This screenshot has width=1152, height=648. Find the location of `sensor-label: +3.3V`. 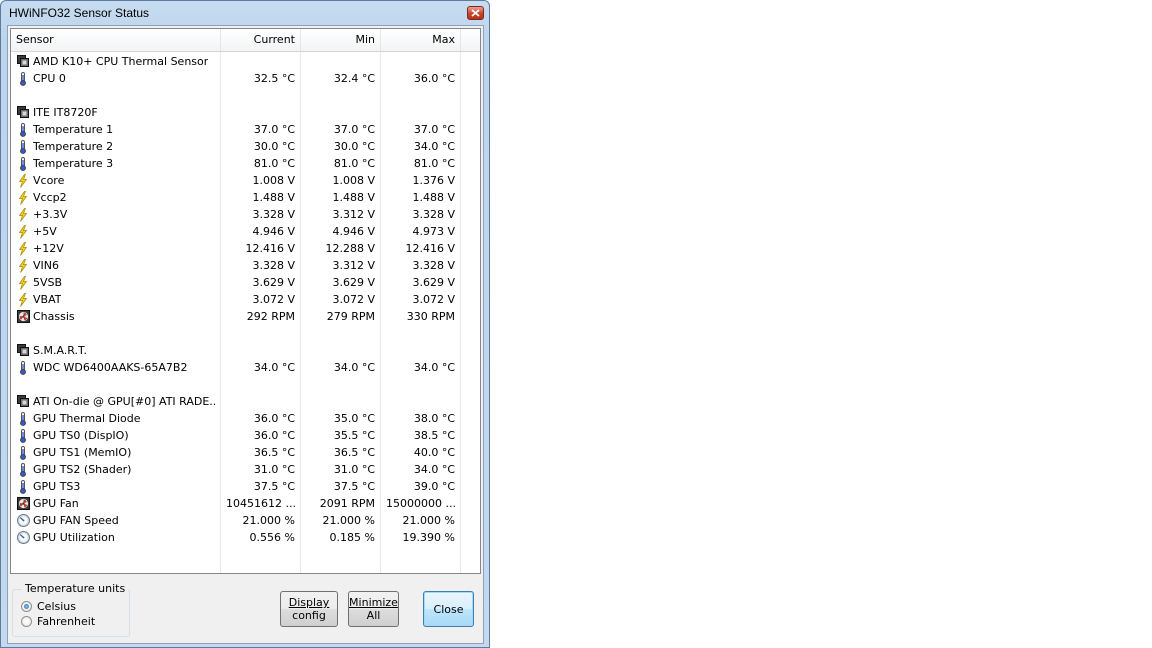

sensor-label: +3.3V is located at coordinates (50, 214).